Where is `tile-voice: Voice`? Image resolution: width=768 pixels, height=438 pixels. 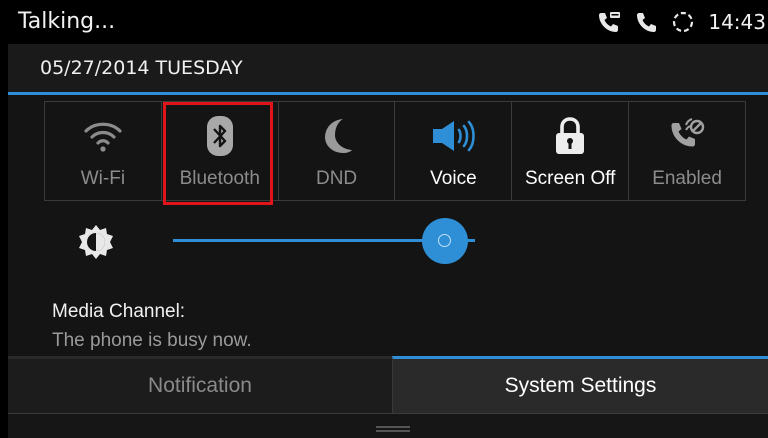 tile-voice: Voice is located at coordinates (454, 151).